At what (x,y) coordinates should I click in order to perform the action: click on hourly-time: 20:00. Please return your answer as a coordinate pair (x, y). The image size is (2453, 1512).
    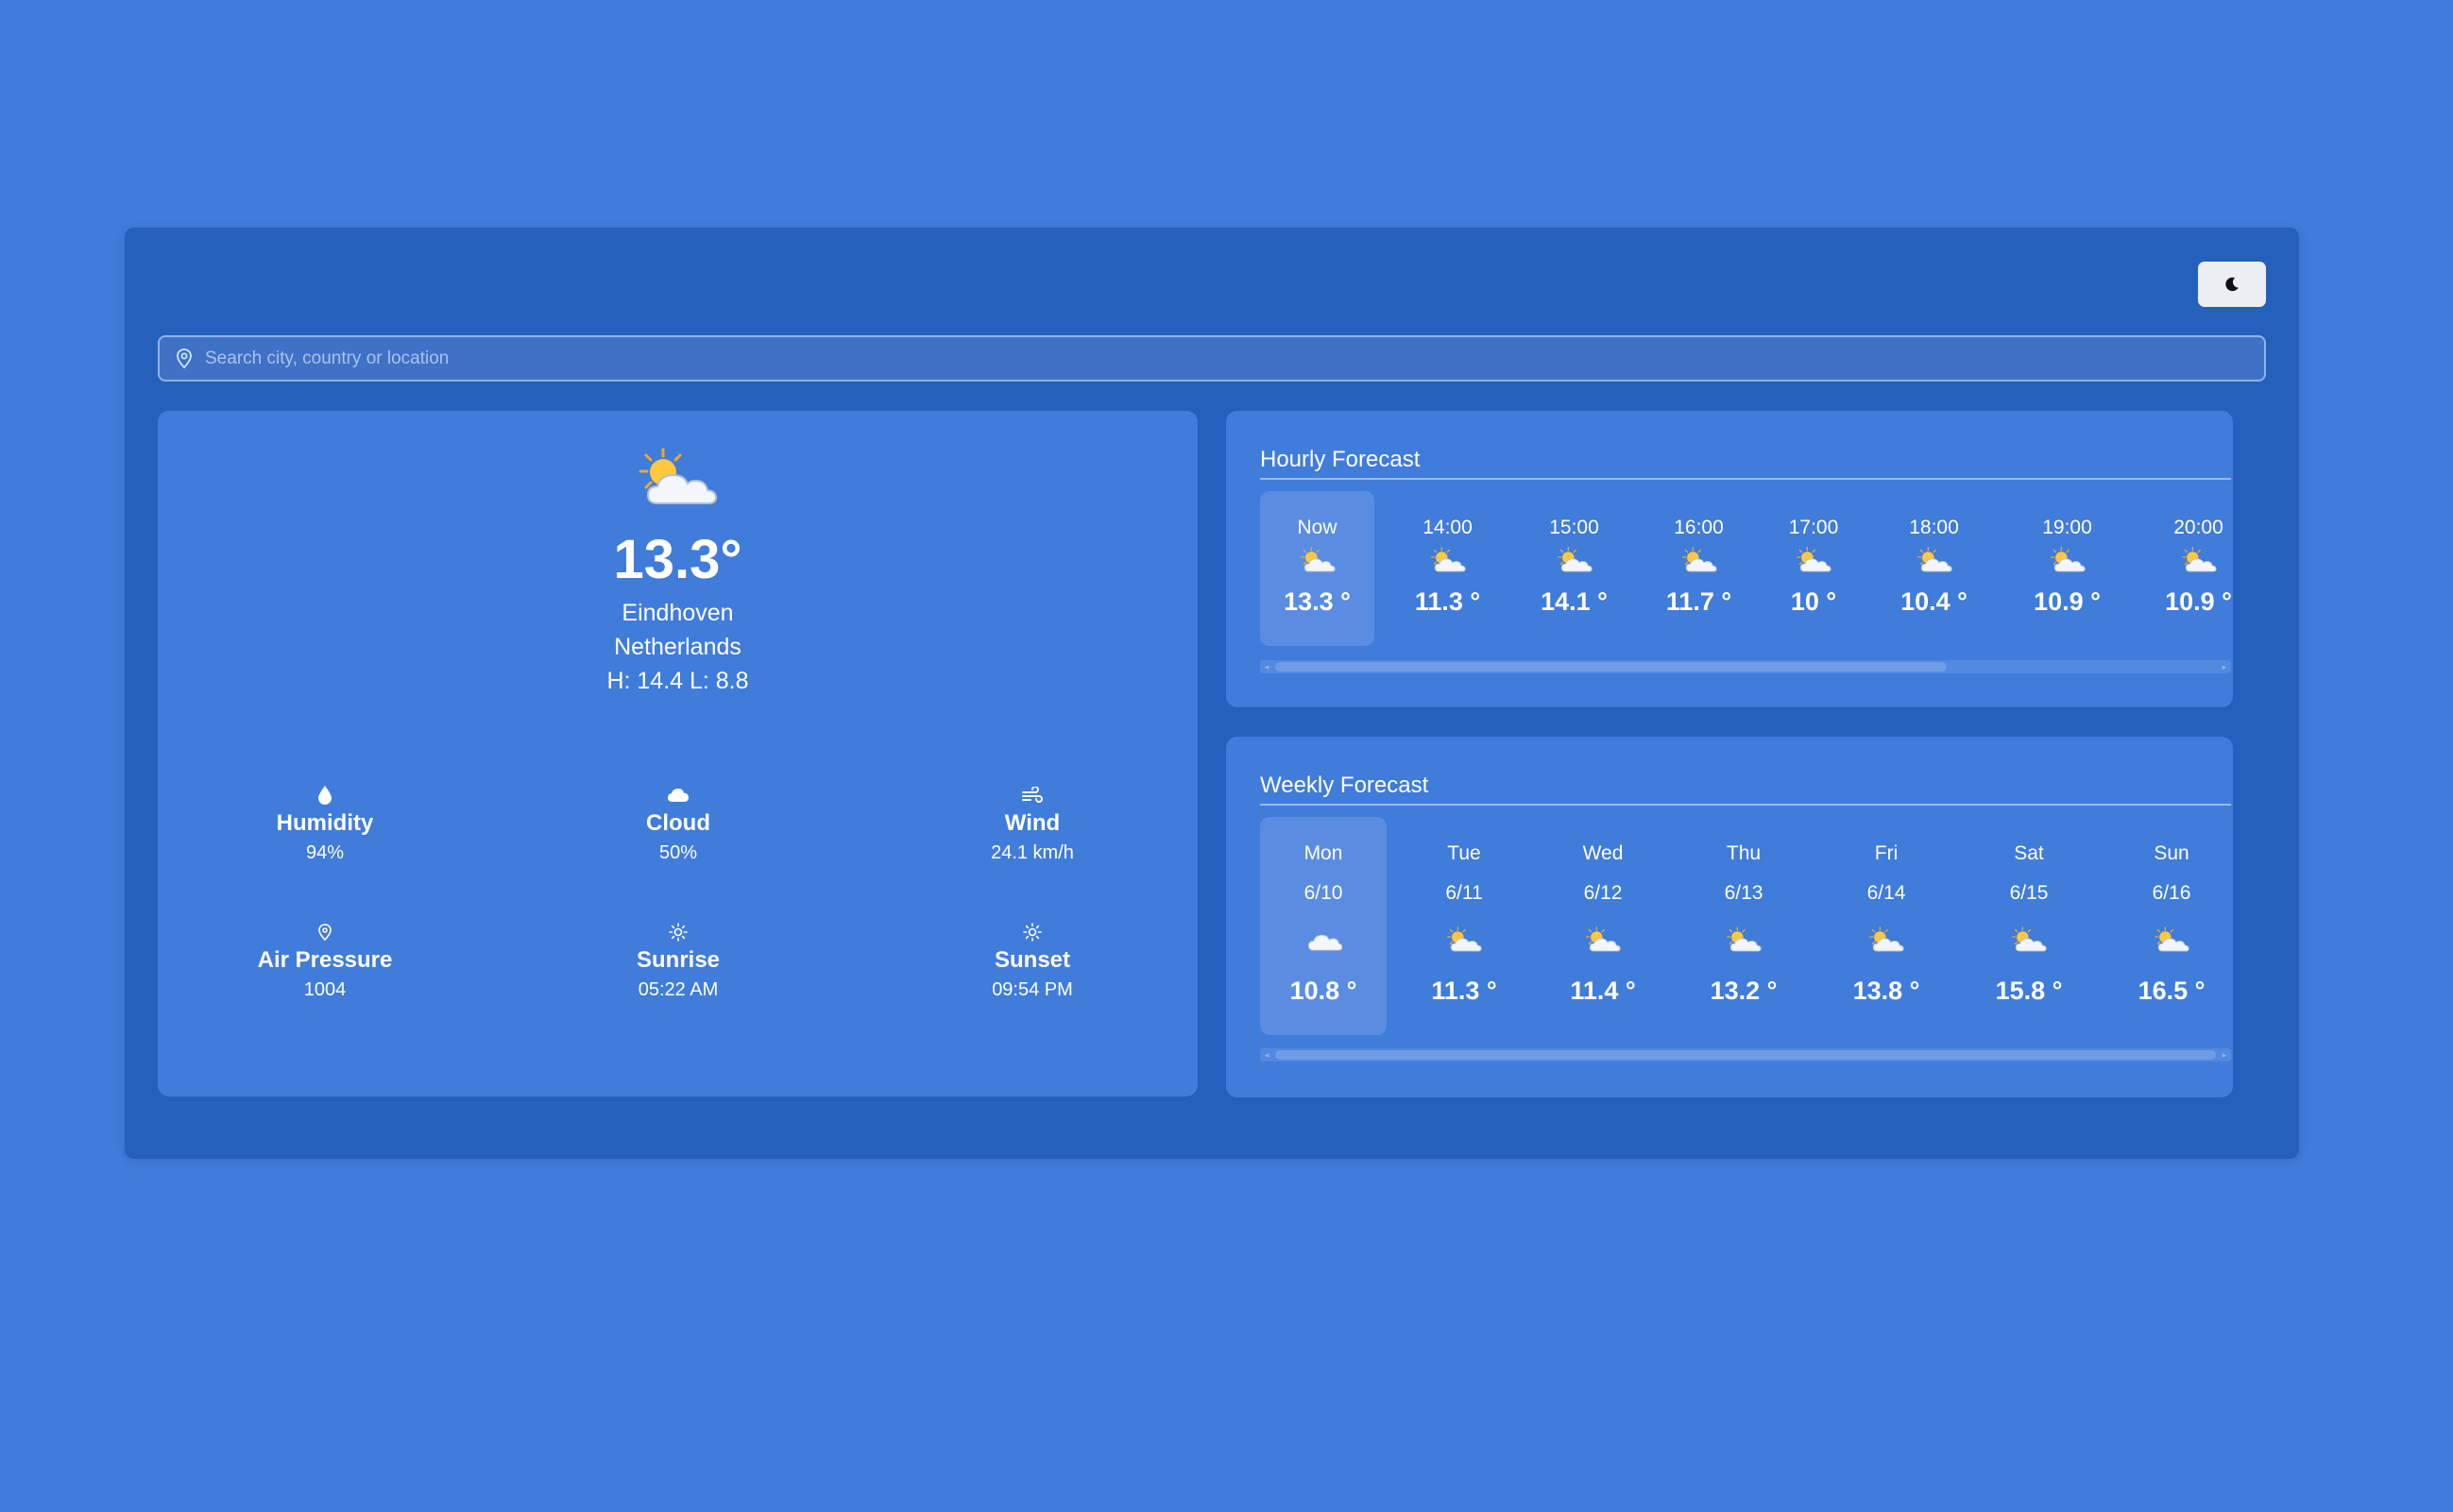
    Looking at the image, I should click on (2198, 527).